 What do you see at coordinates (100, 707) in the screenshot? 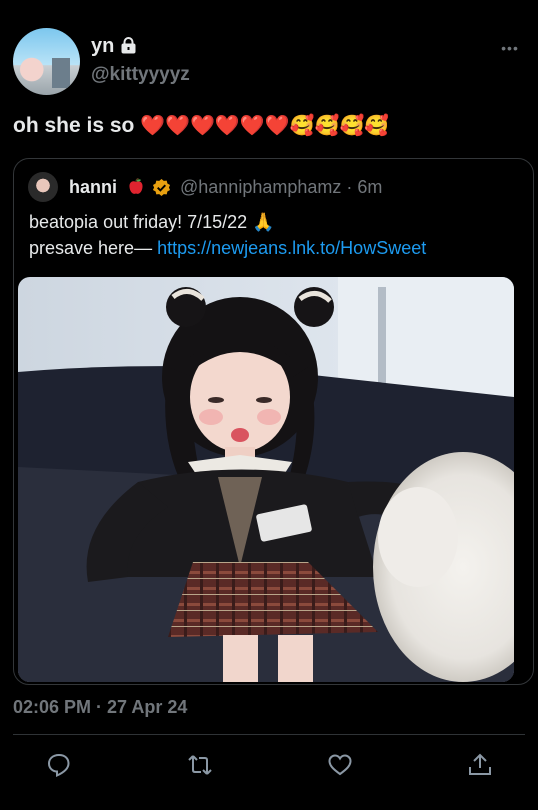
I see `tweet-timestamp: 02:06 PM · 27 Apr 24` at bounding box center [100, 707].